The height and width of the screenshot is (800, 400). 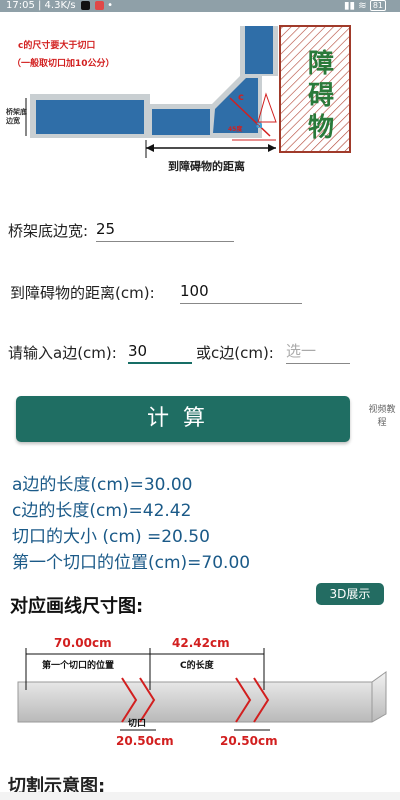 What do you see at coordinates (201, 643) in the screenshot?
I see `dim-c-length: 42.42cm` at bounding box center [201, 643].